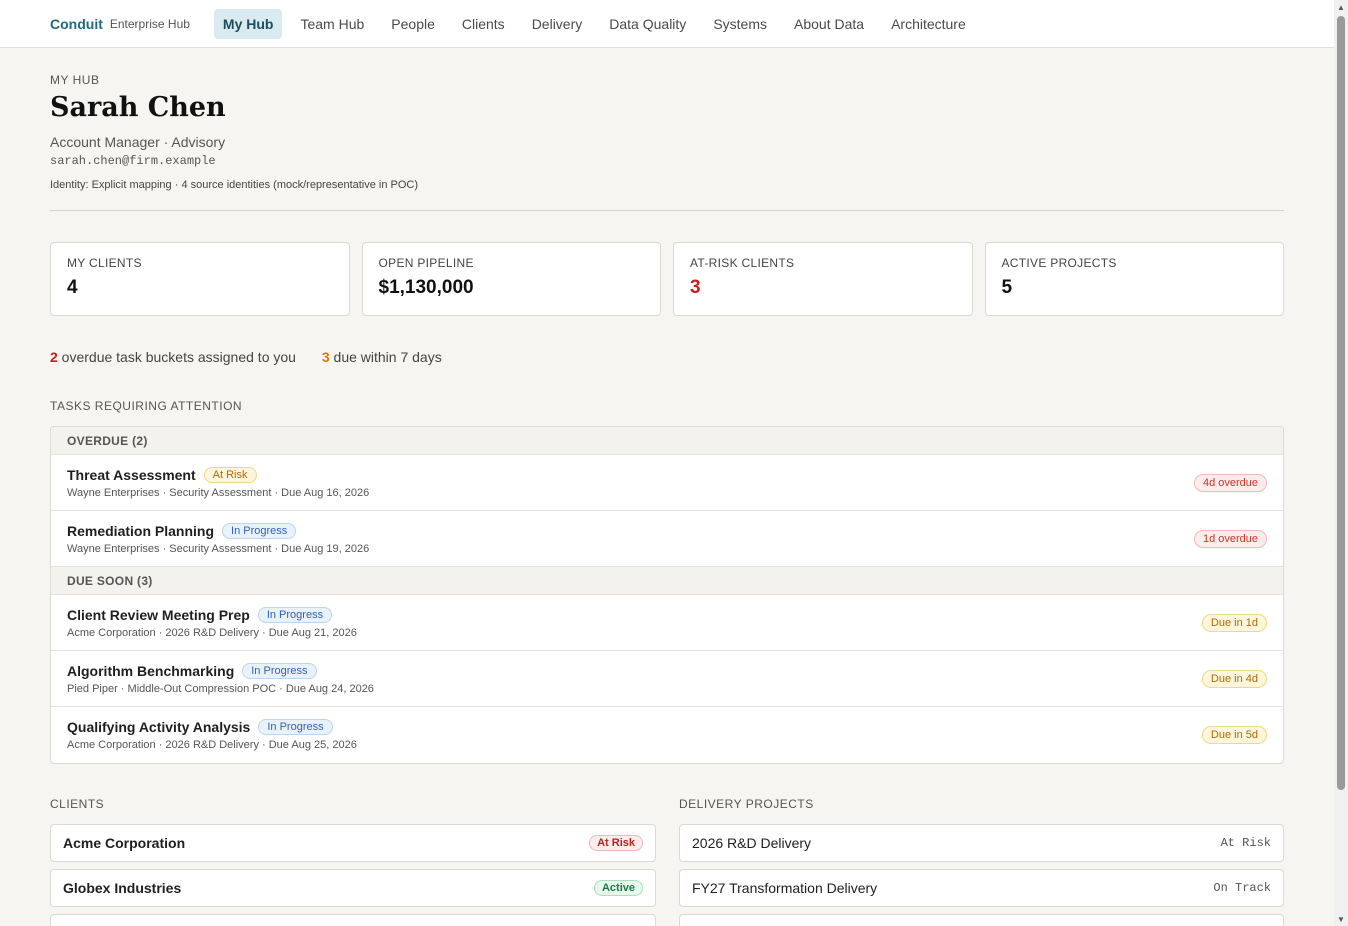 The height and width of the screenshot is (926, 1348). Describe the element at coordinates (131, 475) in the screenshot. I see `task-name: Threat Assessment` at that location.